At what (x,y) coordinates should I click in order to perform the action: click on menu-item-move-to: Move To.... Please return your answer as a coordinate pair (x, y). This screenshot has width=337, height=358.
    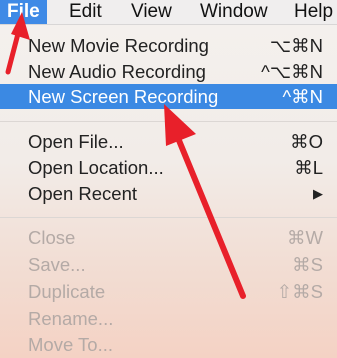
    Looking at the image, I should click on (168, 344).